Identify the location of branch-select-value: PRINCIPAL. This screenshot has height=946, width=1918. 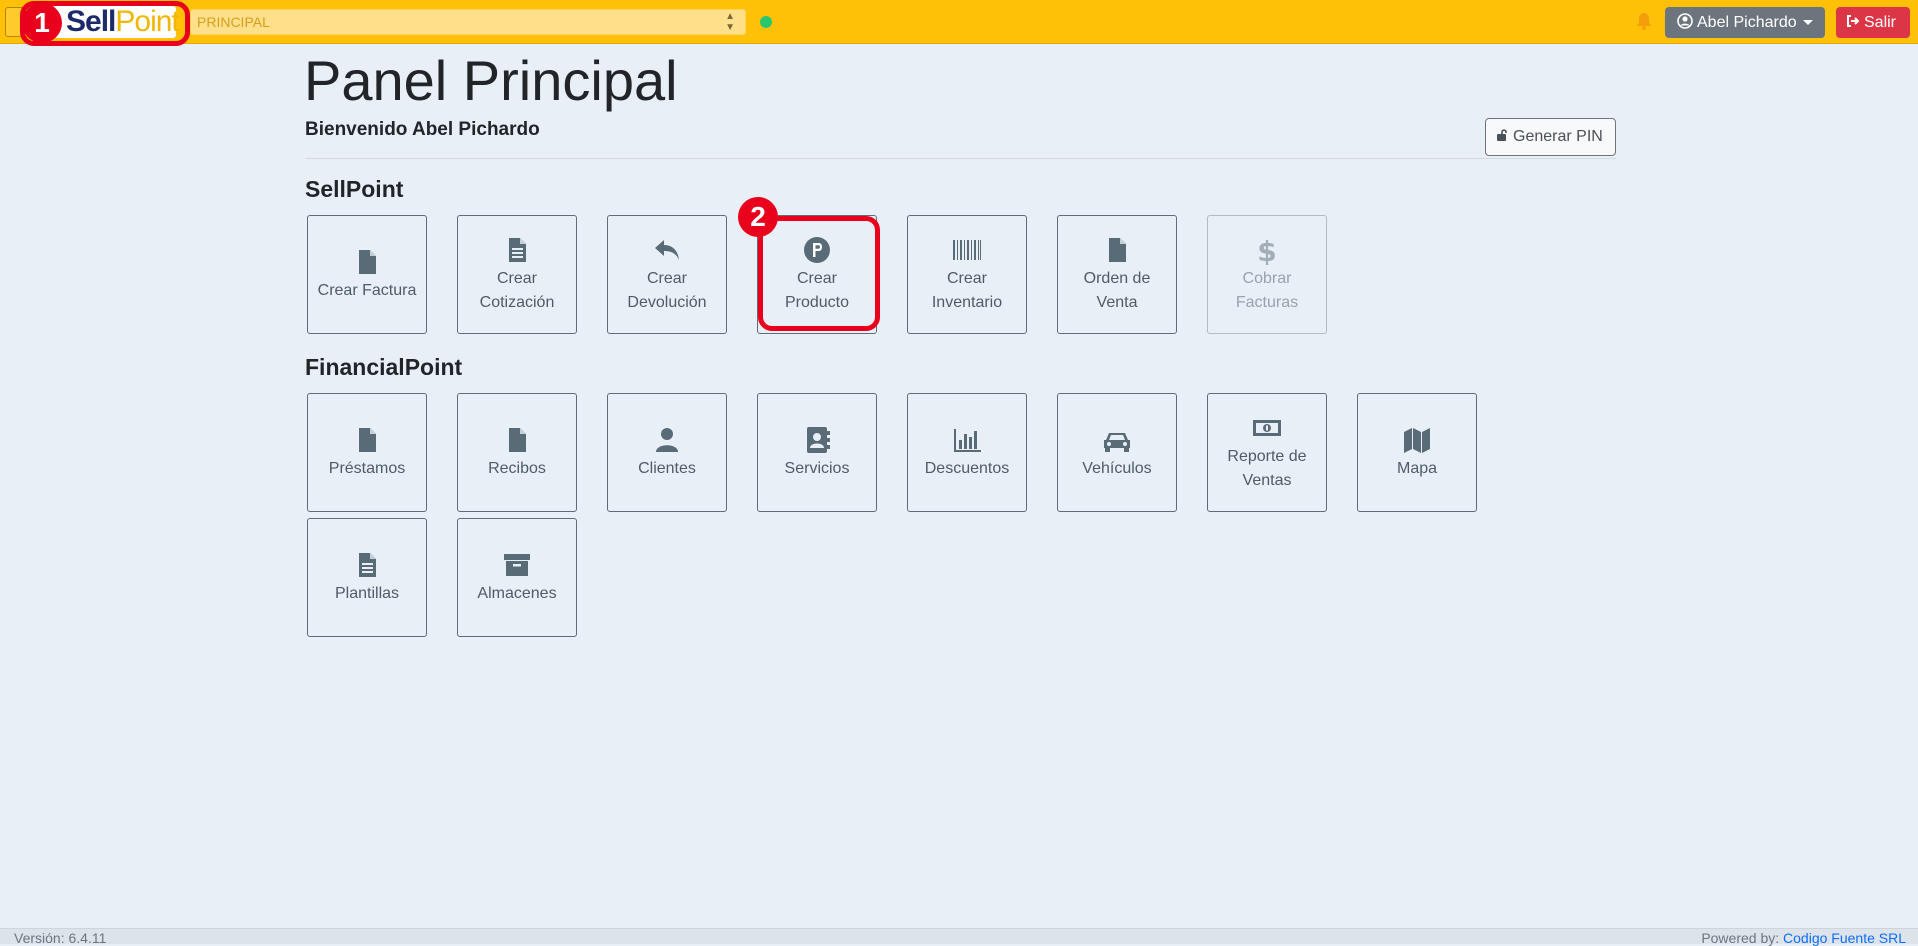
(233, 22).